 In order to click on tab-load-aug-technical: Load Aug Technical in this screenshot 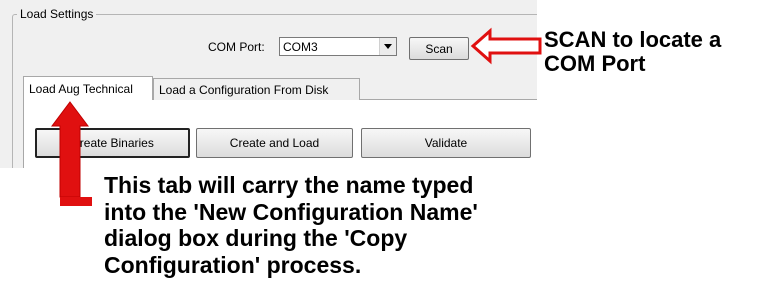, I will do `click(88, 88)`.